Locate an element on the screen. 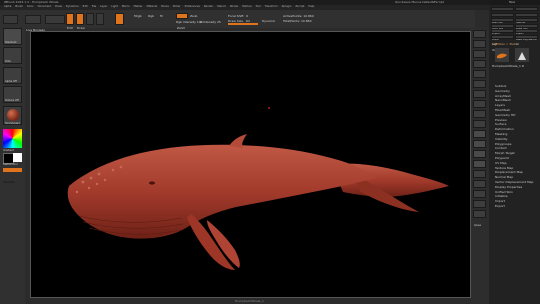 The height and width of the screenshot is (304, 540). mrgb-toggle: Mrgb is located at coordinates (138, 16).